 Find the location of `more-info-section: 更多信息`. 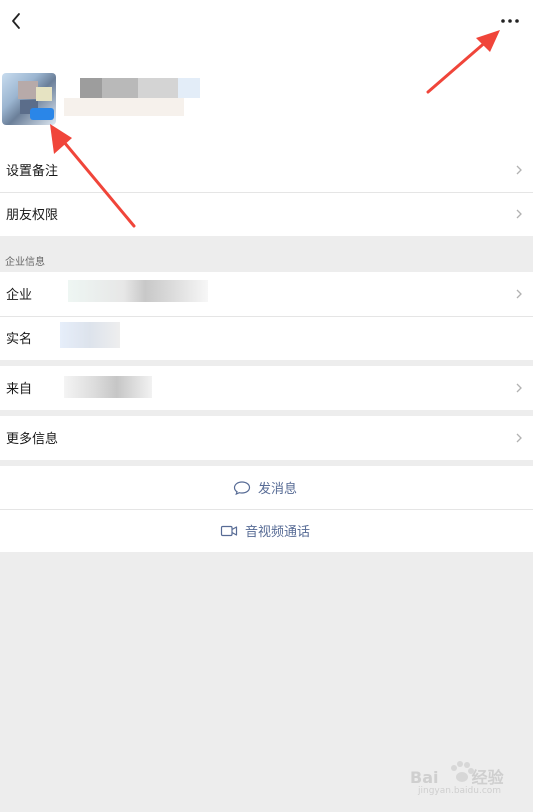

more-info-section: 更多信息 is located at coordinates (266, 438).